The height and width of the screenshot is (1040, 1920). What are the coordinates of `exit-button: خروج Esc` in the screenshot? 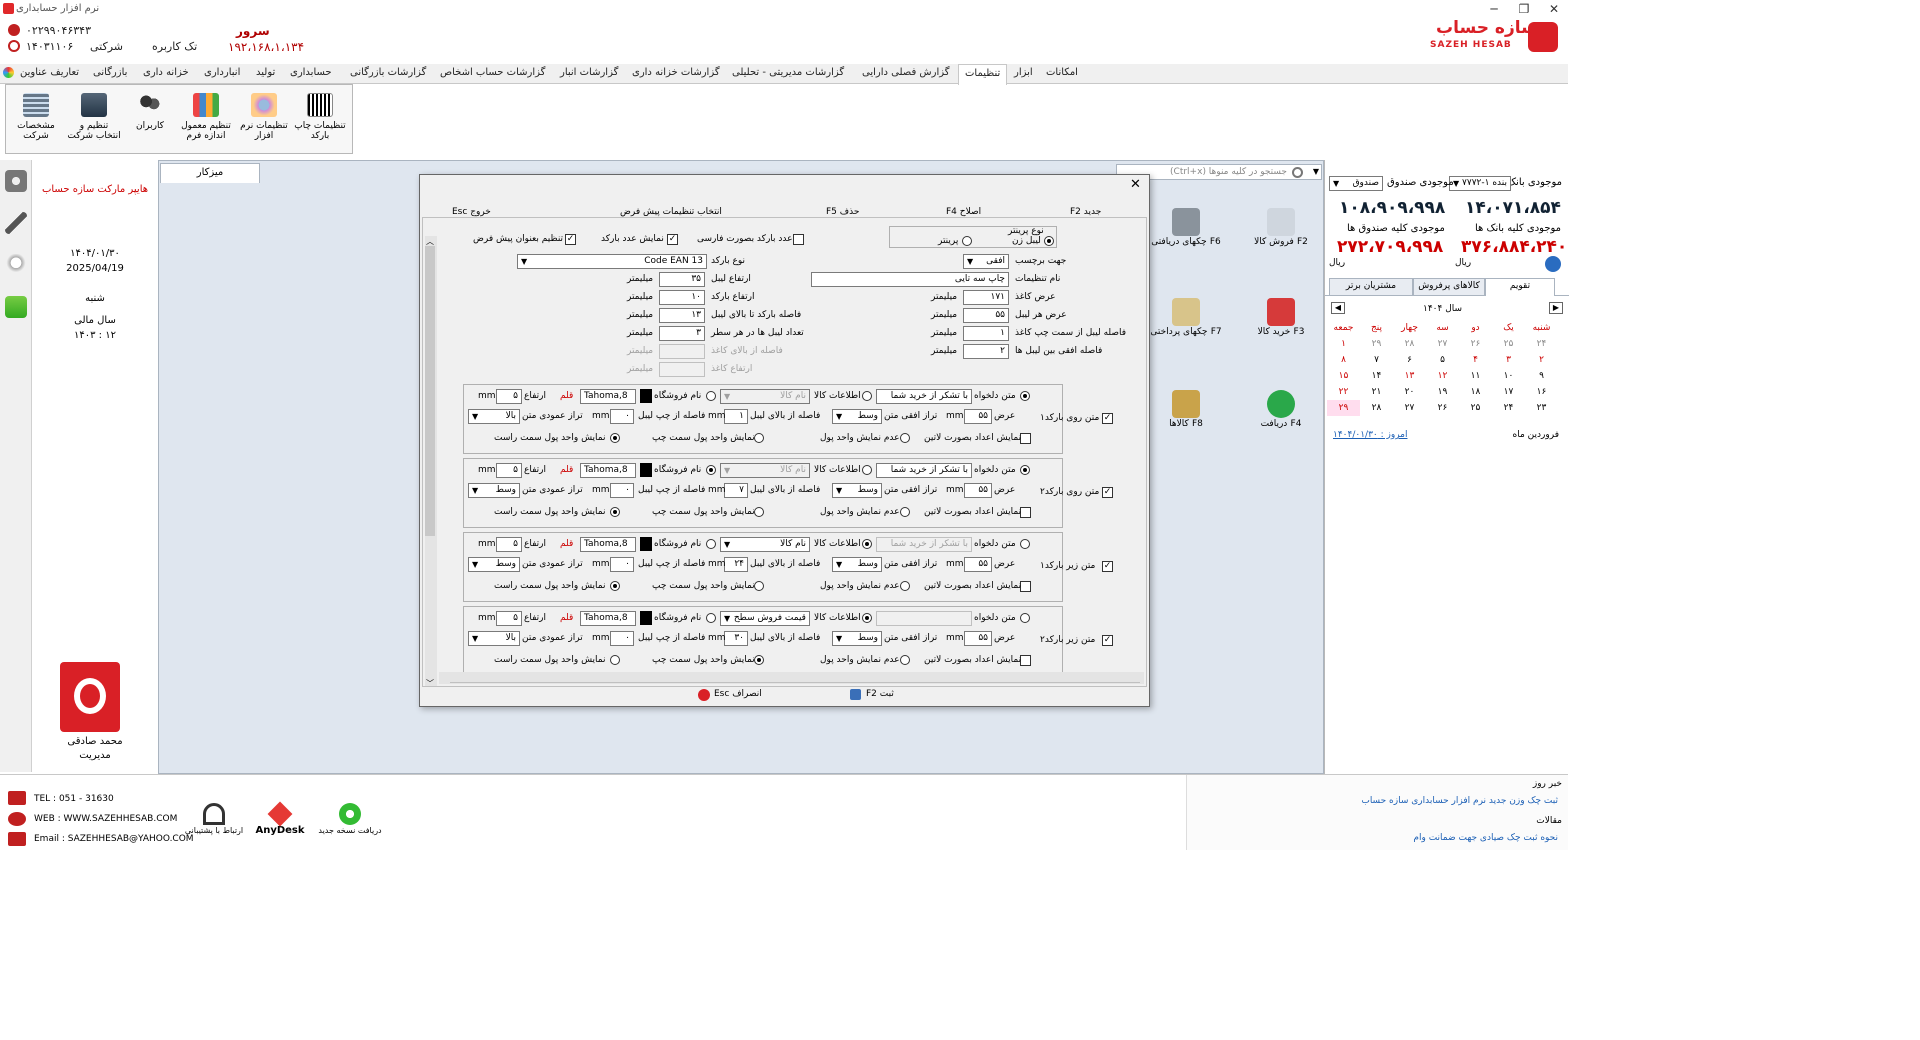 It's located at (471, 212).